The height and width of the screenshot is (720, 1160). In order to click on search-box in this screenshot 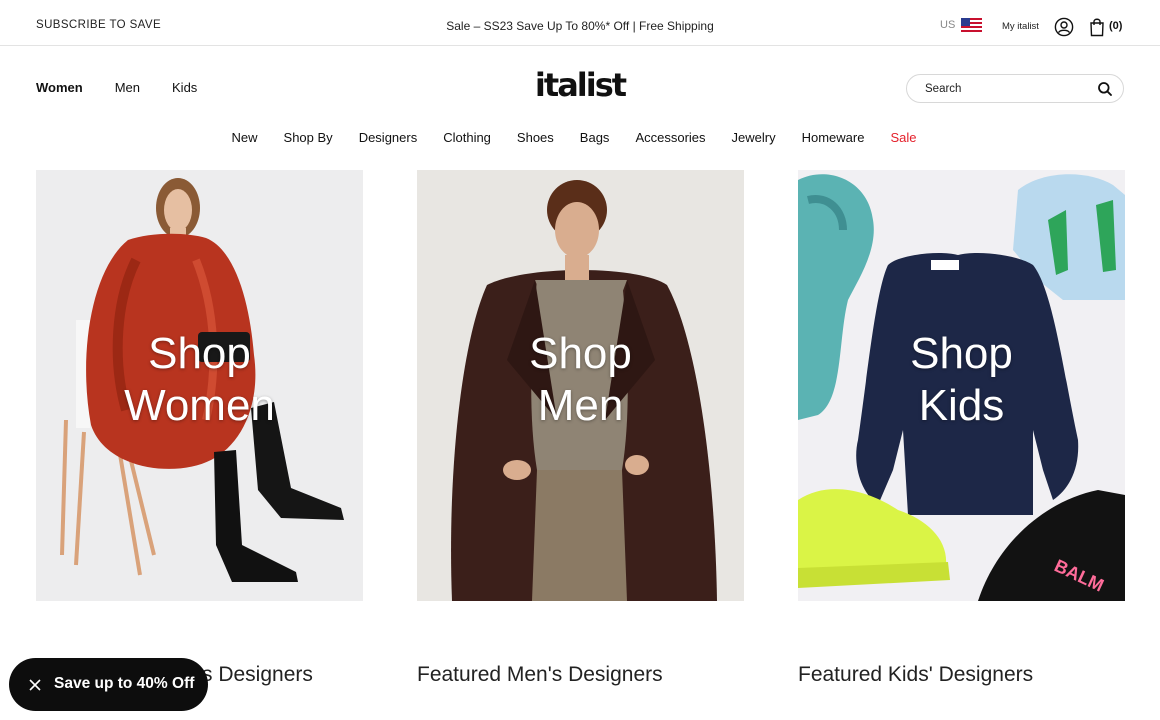, I will do `click(1015, 88)`.